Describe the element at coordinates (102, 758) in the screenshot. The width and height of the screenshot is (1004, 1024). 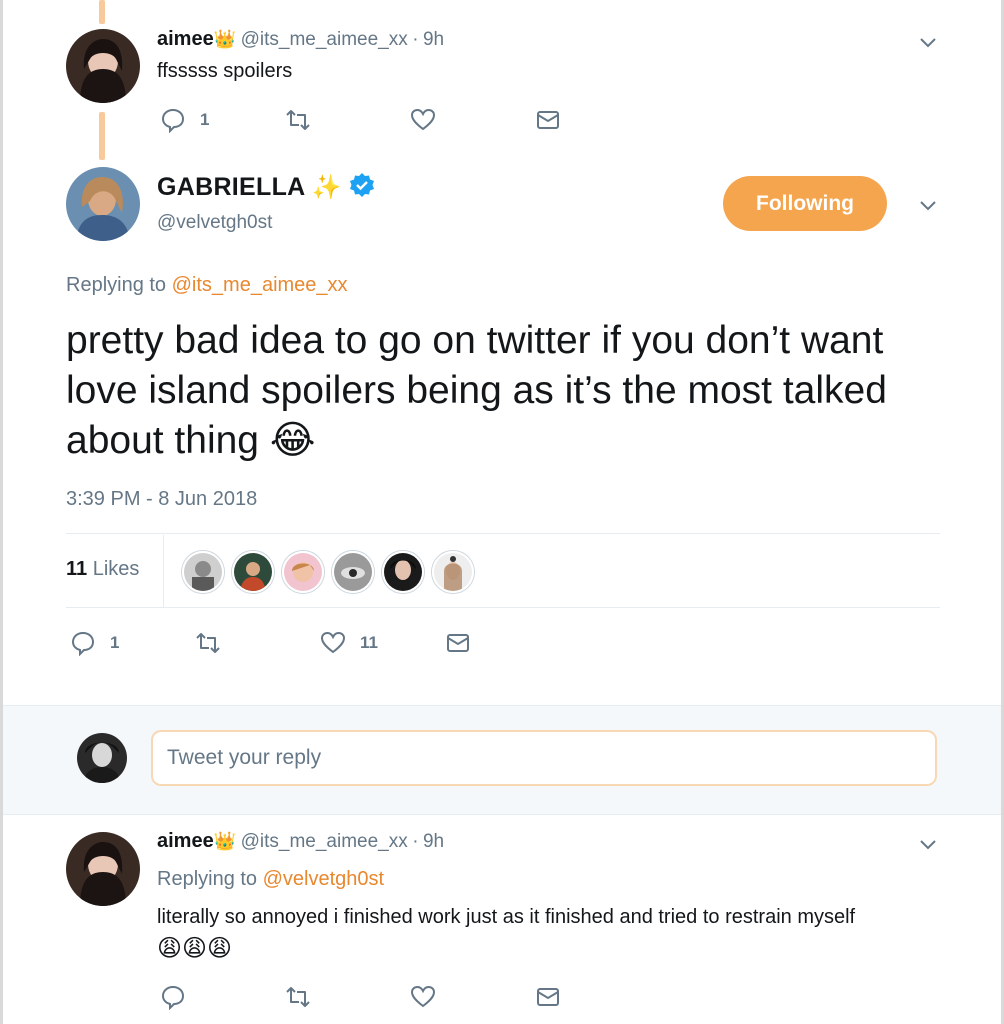
I see `avatar-current-user` at that location.